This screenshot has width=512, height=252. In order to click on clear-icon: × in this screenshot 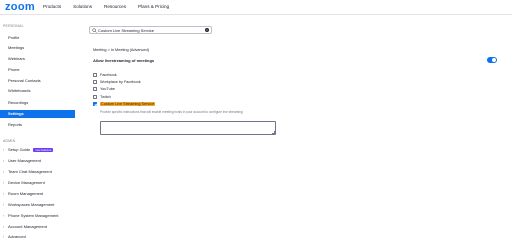, I will do `click(207, 30)`.